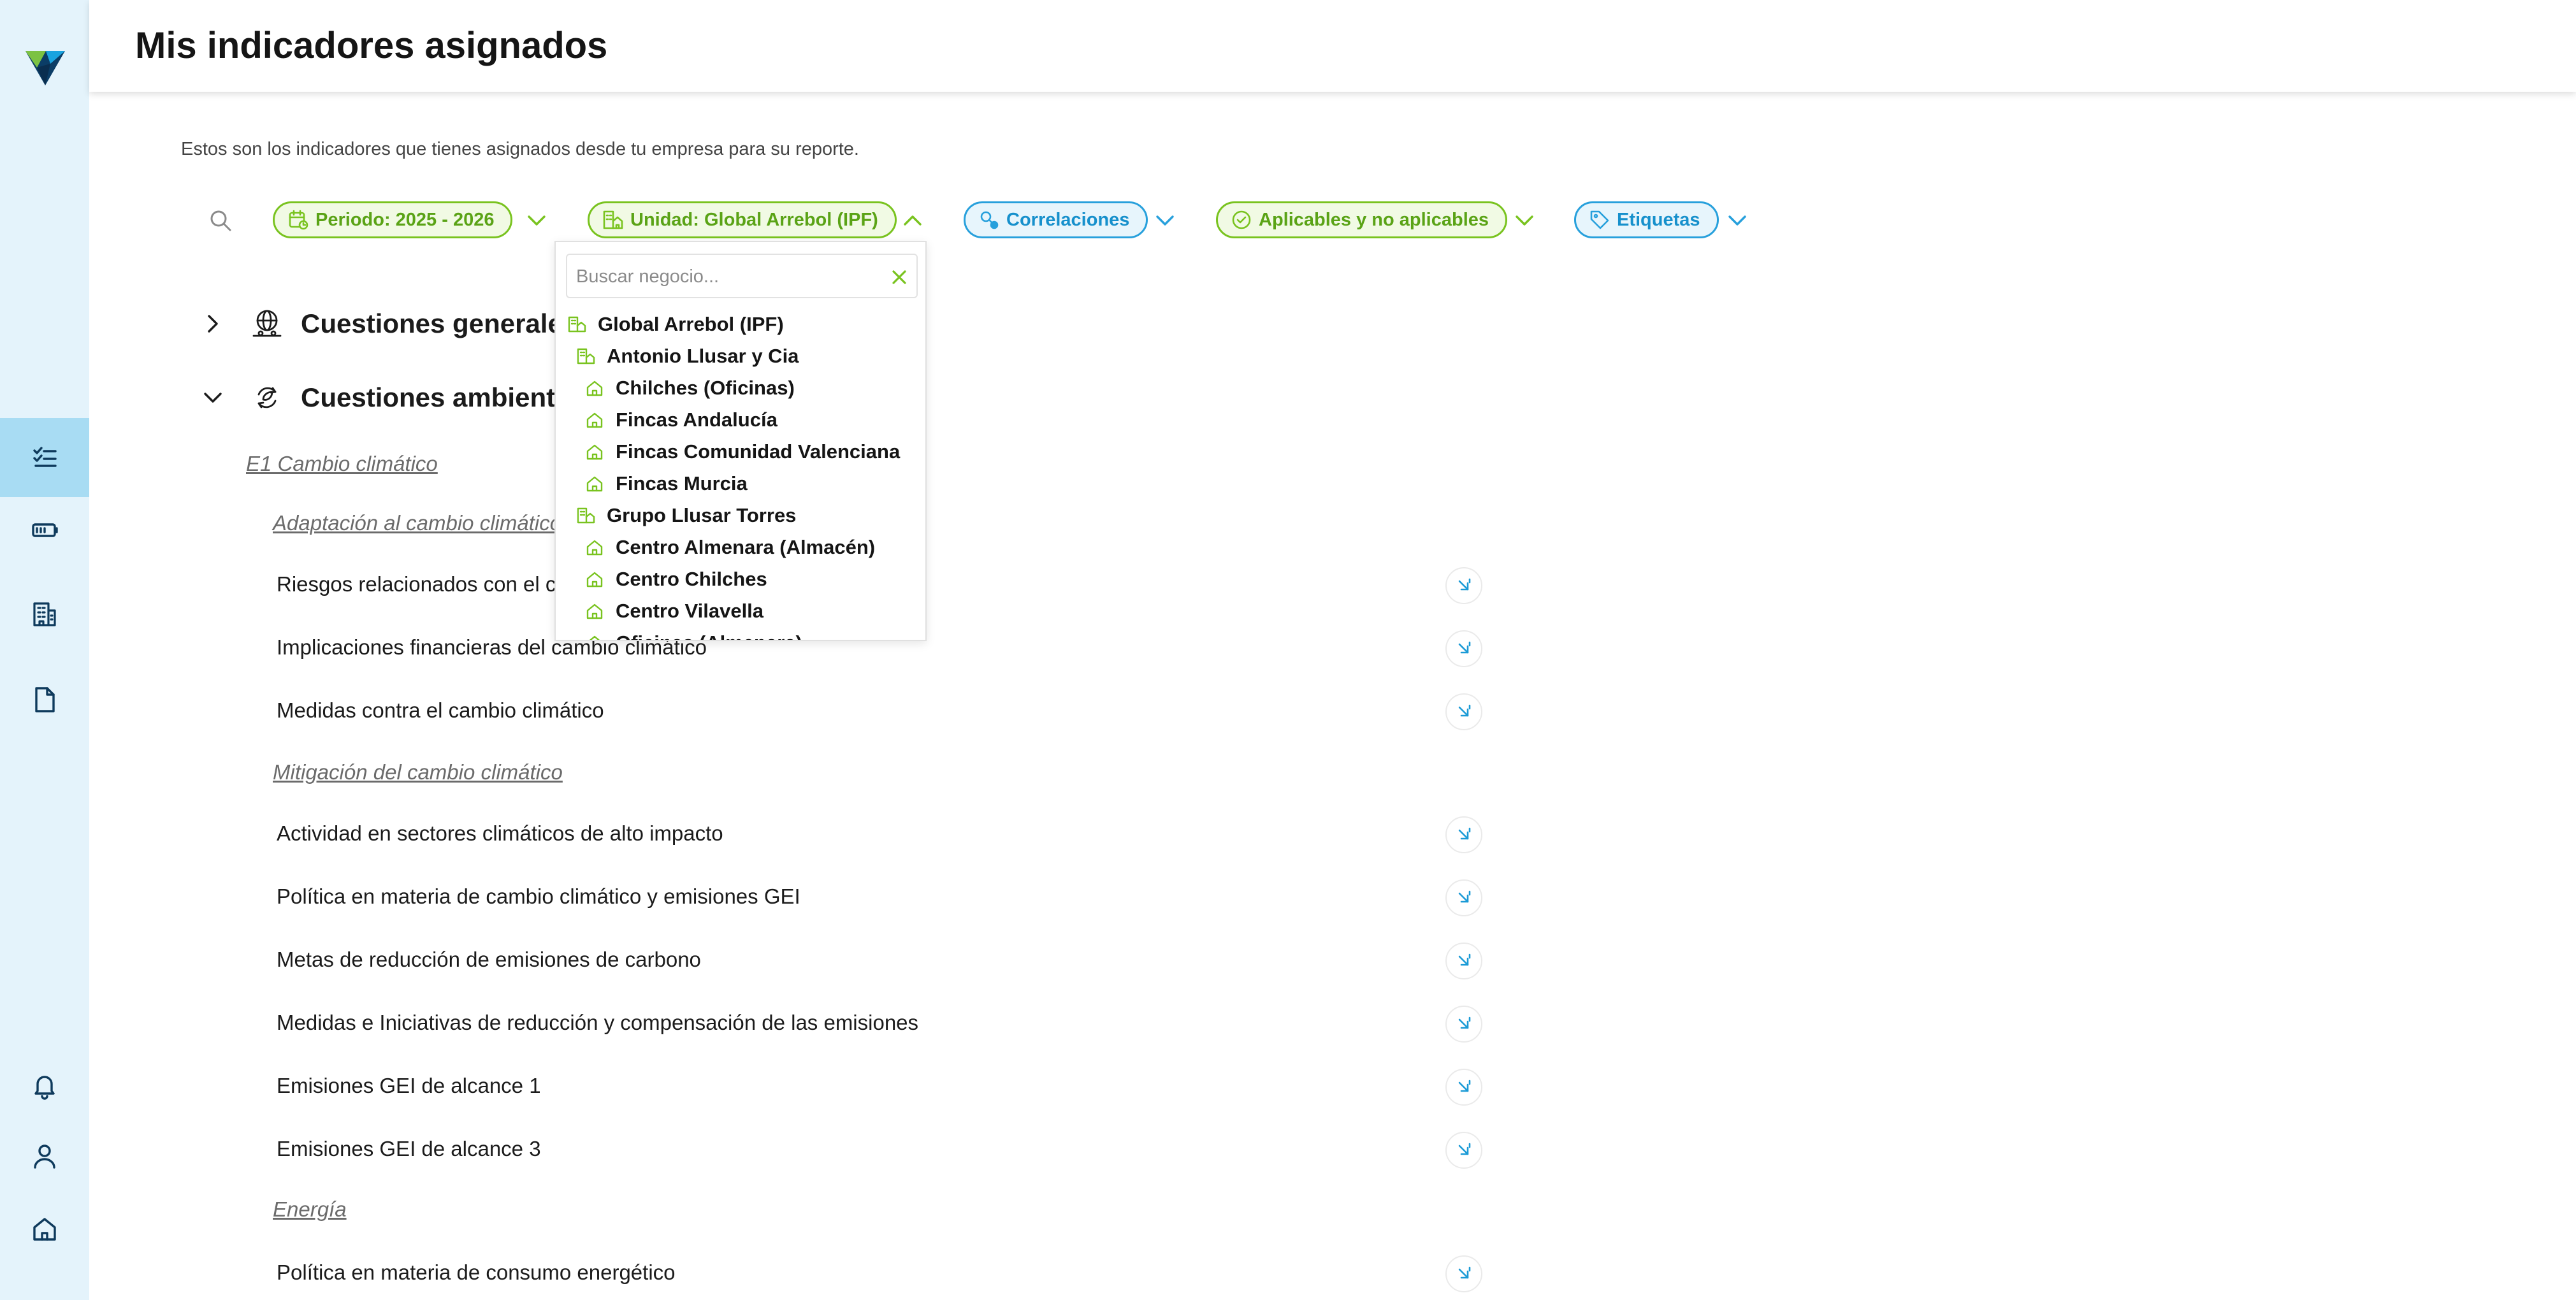  I want to click on business-option: Fincas Murcia, so click(666, 484).